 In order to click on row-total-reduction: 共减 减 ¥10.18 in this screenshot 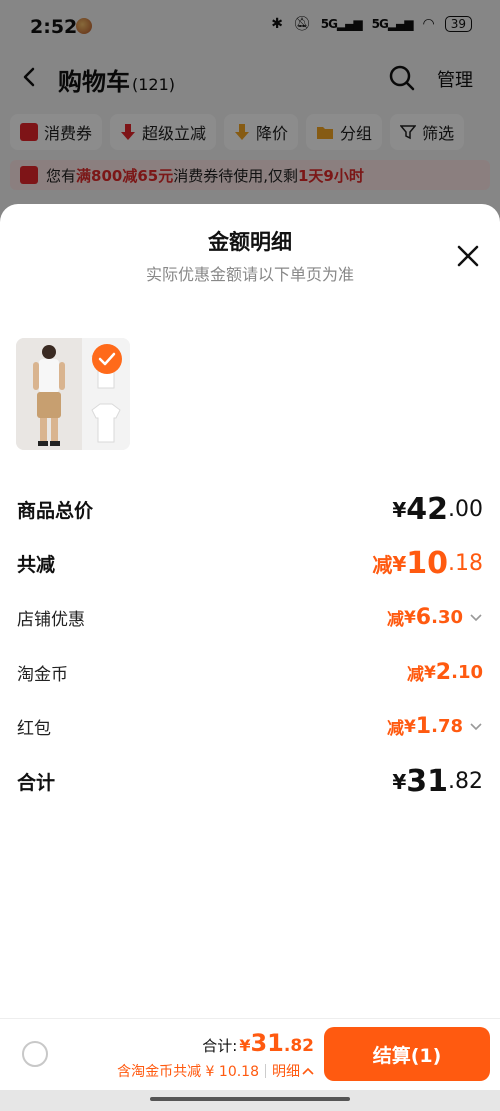, I will do `click(250, 563)`.